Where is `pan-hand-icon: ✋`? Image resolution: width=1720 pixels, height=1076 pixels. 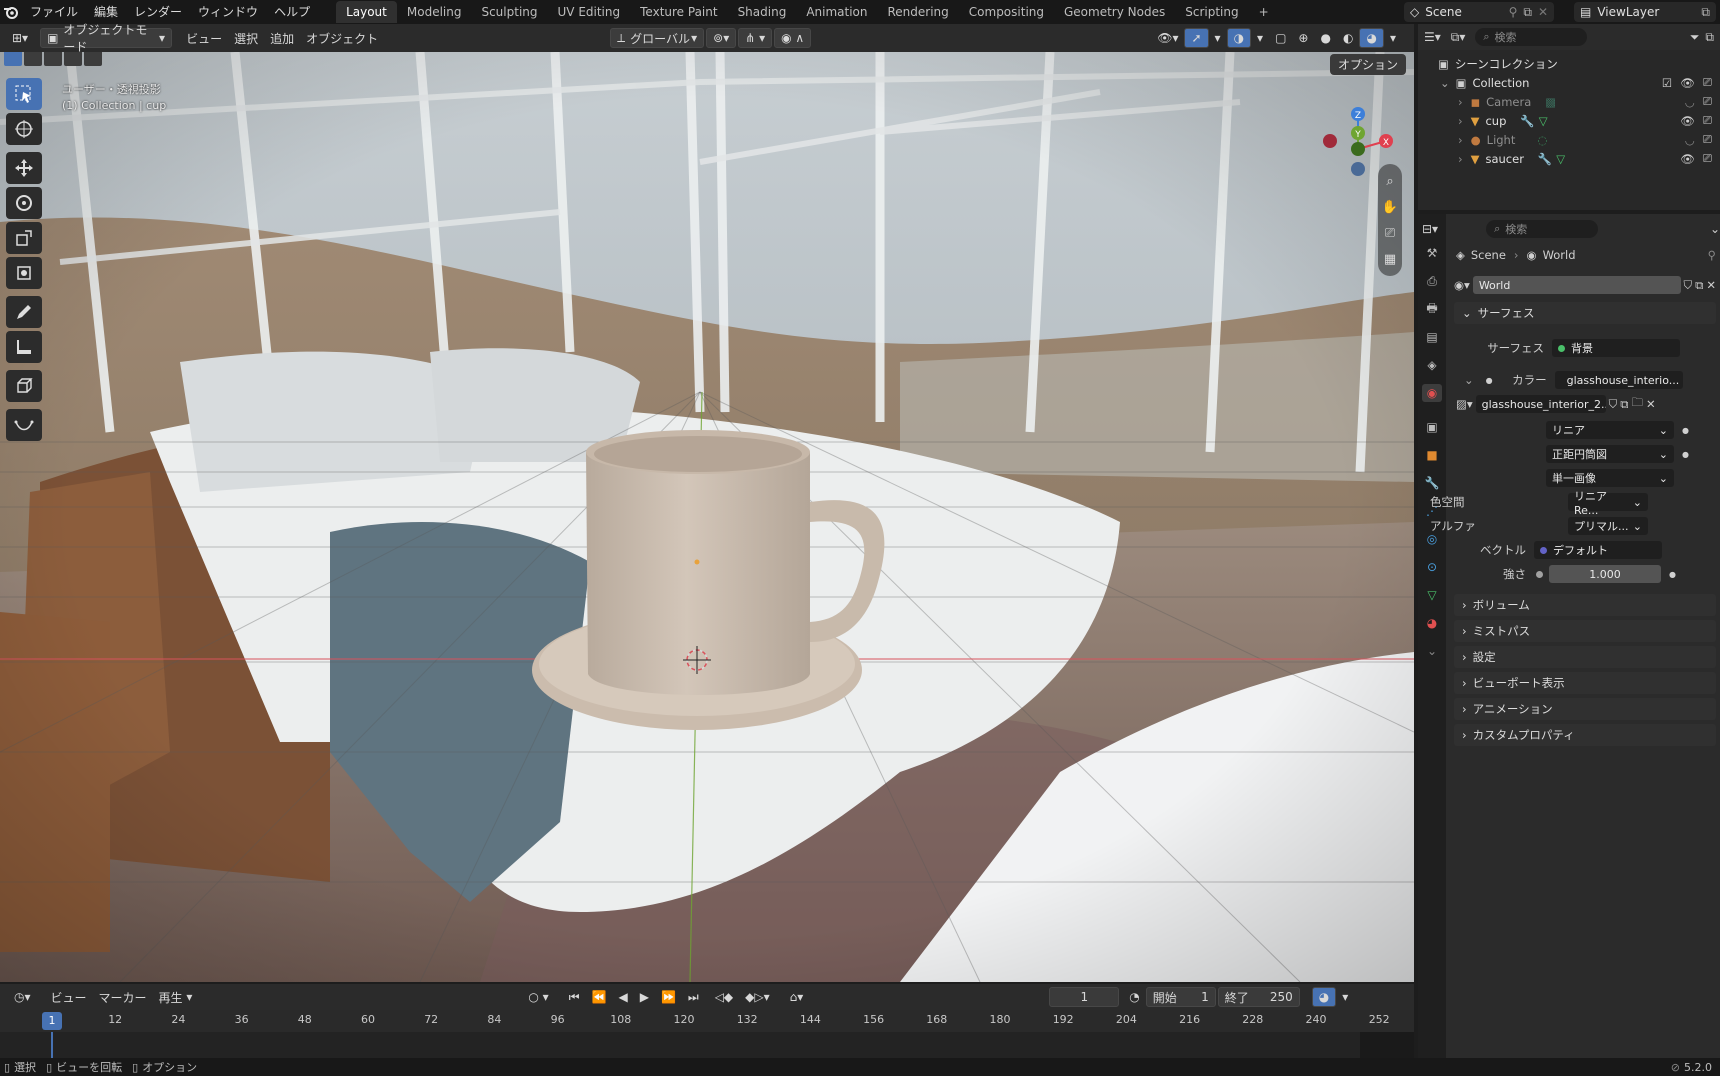
pan-hand-icon: ✋ is located at coordinates (1390, 207).